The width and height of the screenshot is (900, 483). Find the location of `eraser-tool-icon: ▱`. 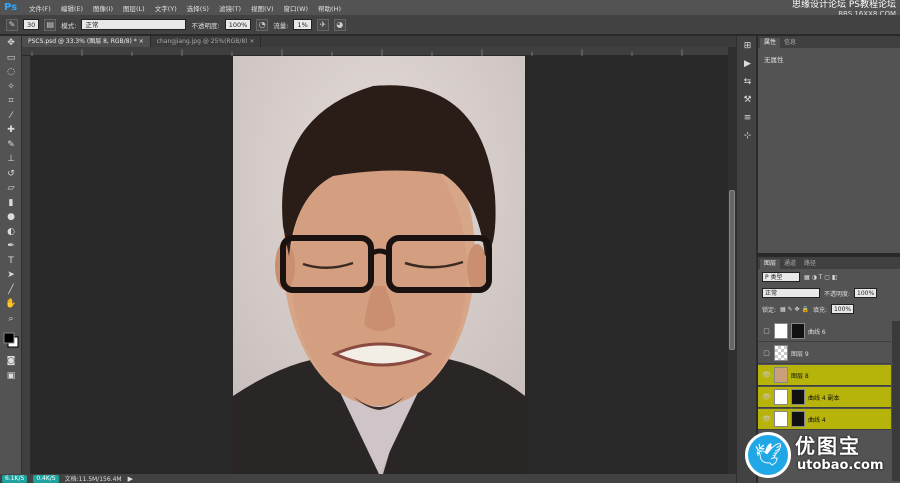

eraser-tool-icon: ▱ is located at coordinates (11, 188).